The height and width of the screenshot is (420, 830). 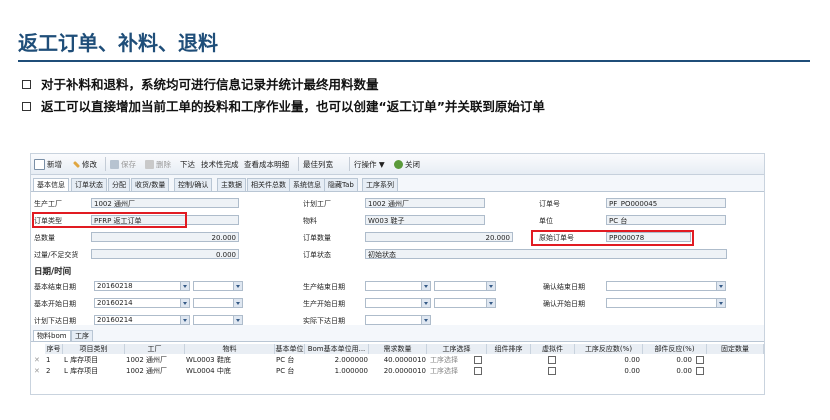 I want to click on plan-release-value: 20160214, so click(x=115, y=320).